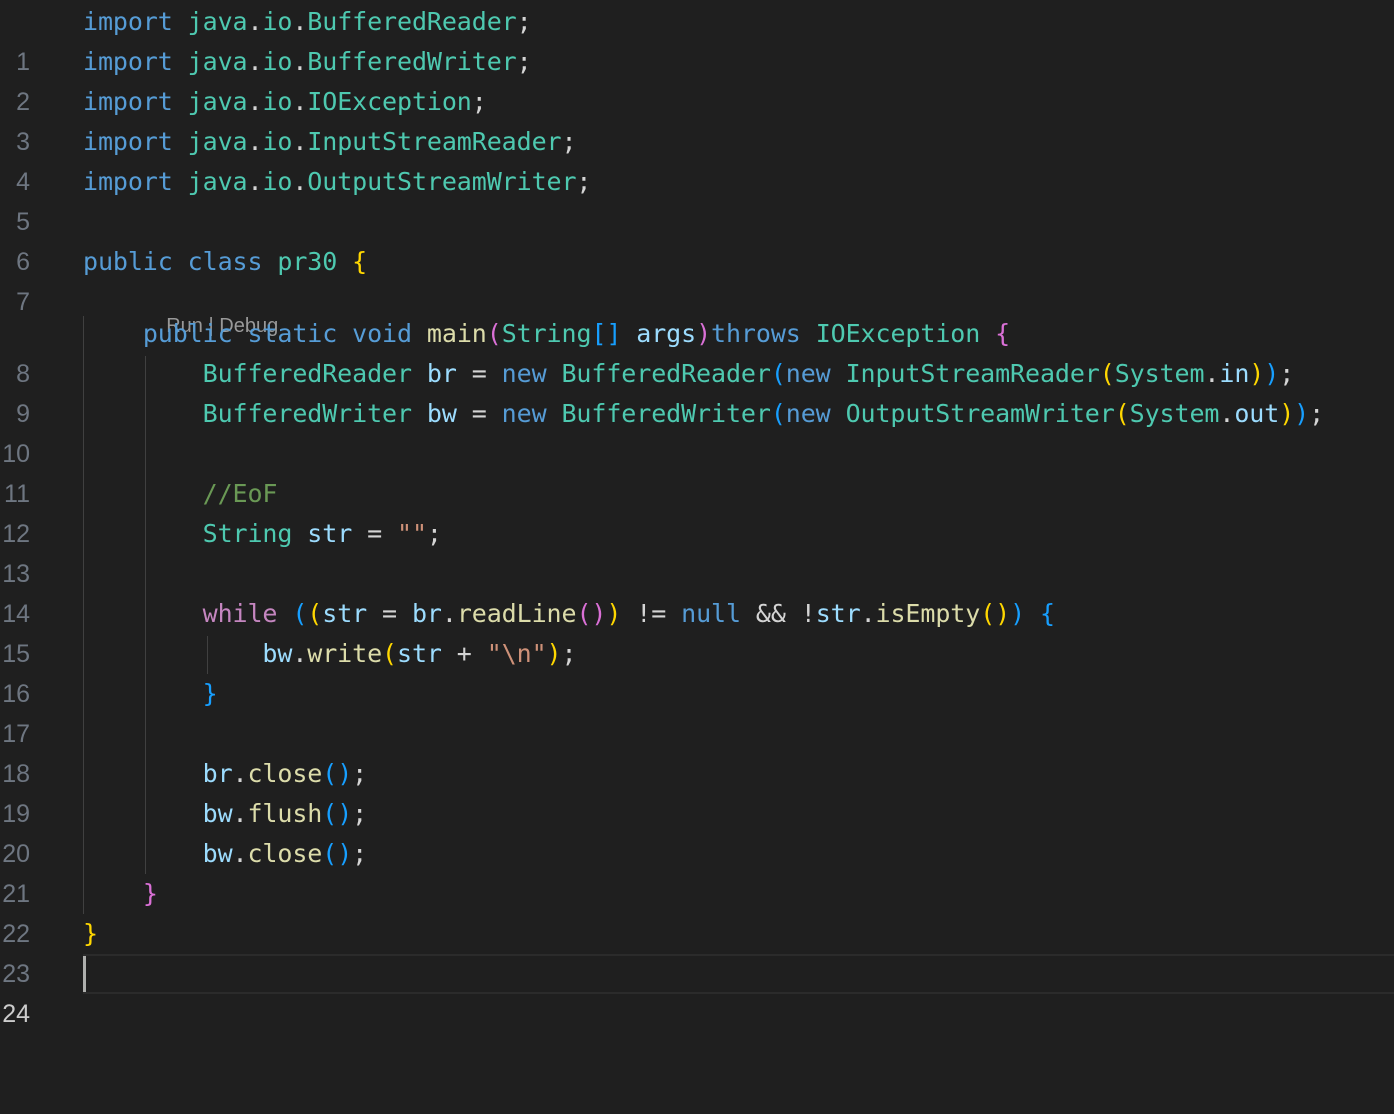 This screenshot has height=1114, width=1394. I want to click on line-text: import java.io.InputStreamReader;, so click(330, 142).